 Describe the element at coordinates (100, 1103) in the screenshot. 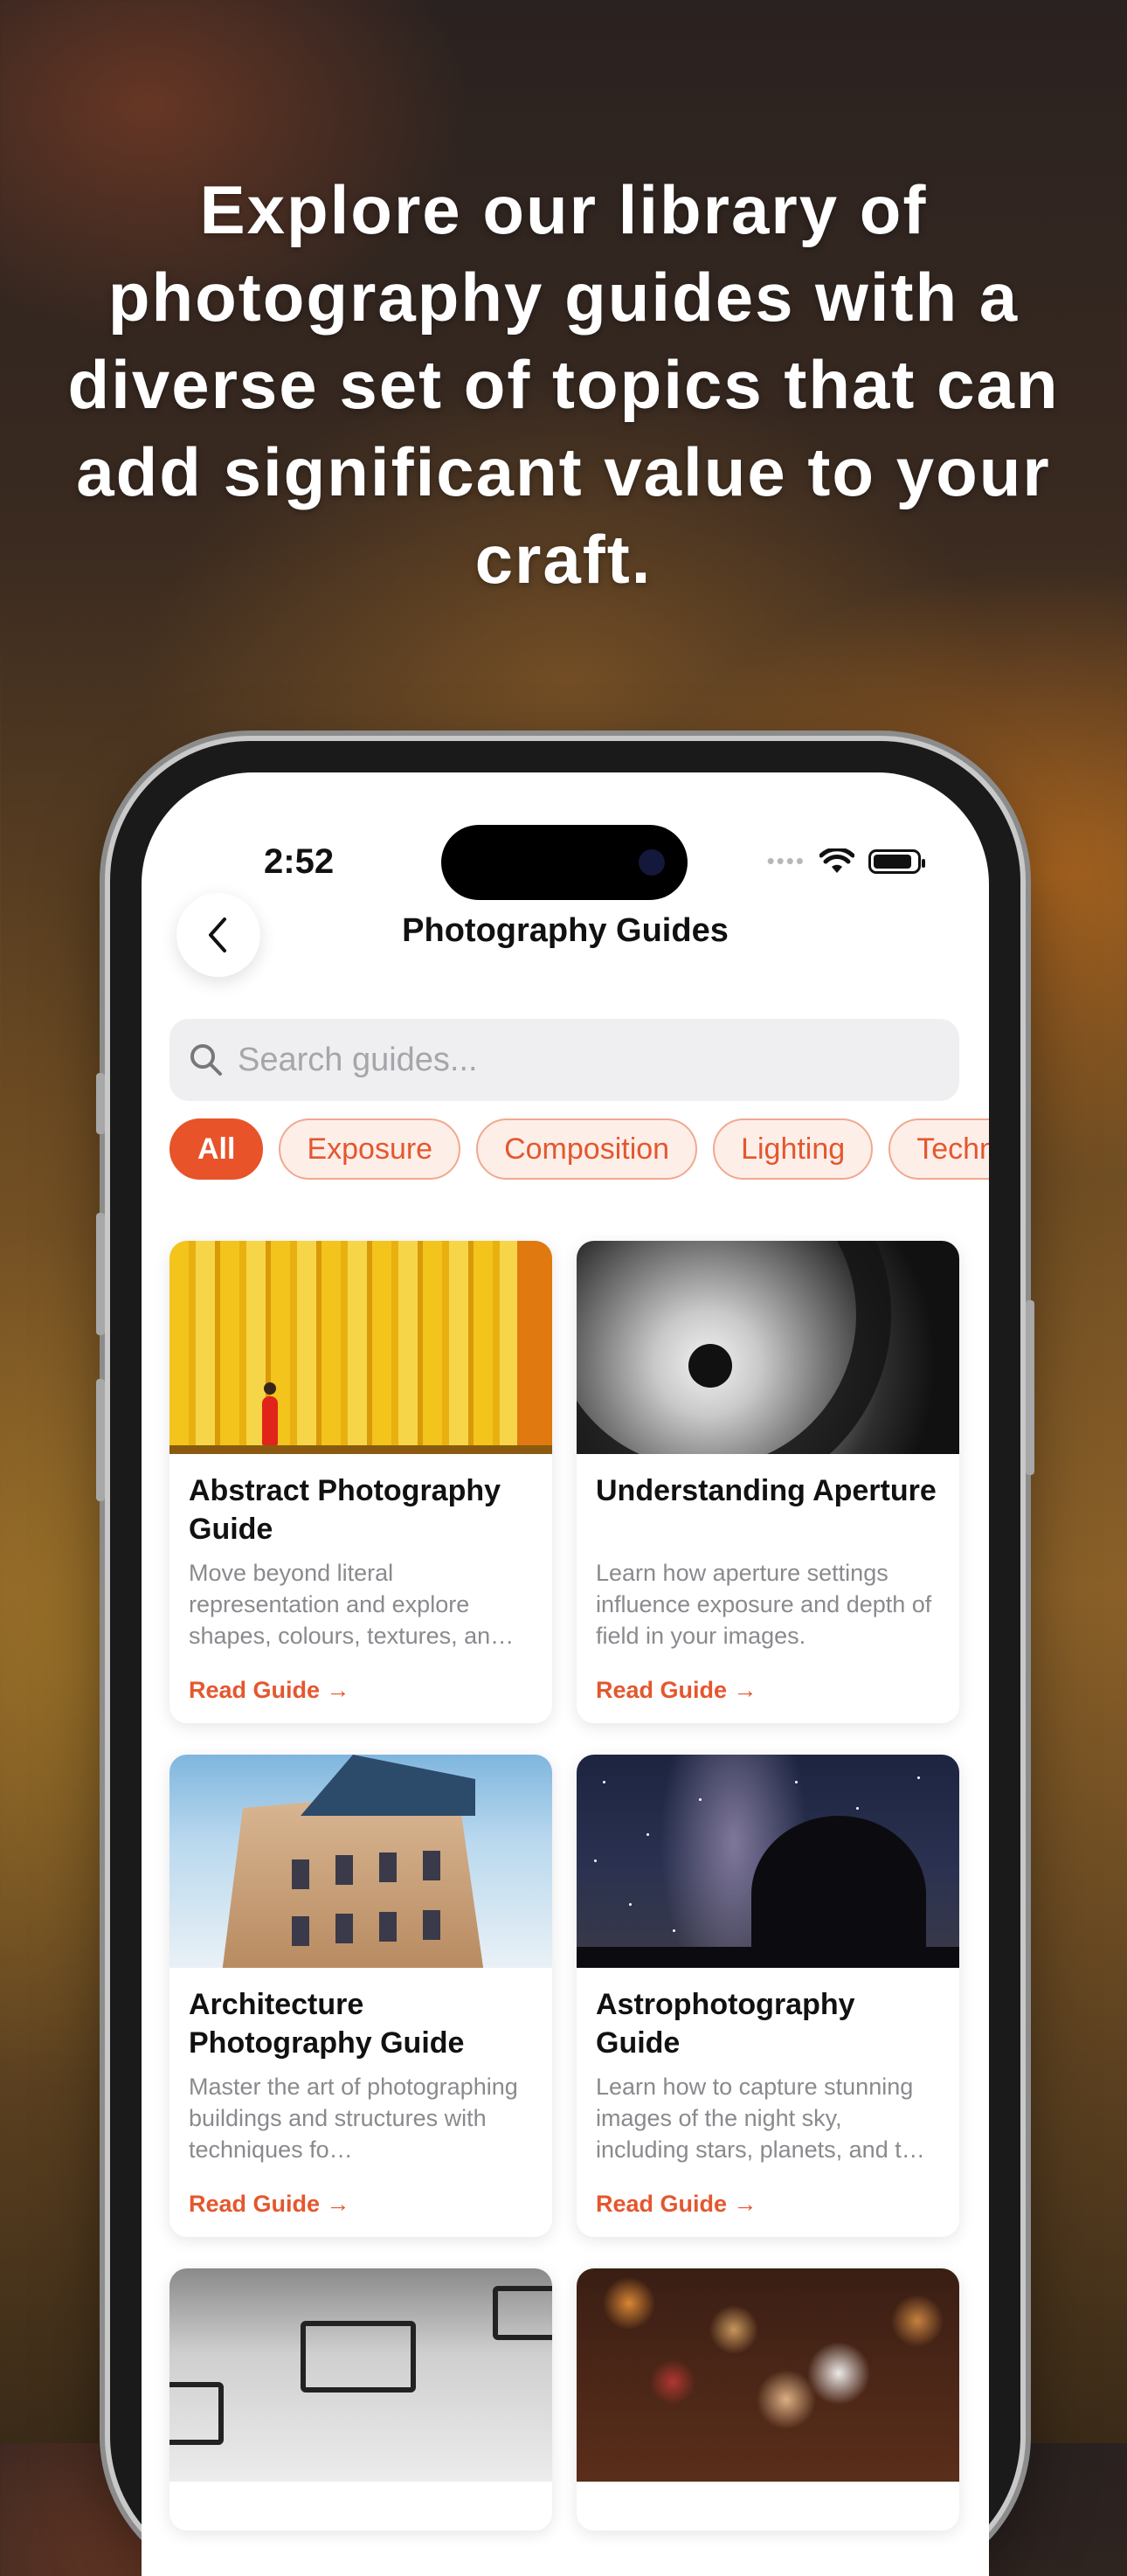

I see `action-button` at that location.